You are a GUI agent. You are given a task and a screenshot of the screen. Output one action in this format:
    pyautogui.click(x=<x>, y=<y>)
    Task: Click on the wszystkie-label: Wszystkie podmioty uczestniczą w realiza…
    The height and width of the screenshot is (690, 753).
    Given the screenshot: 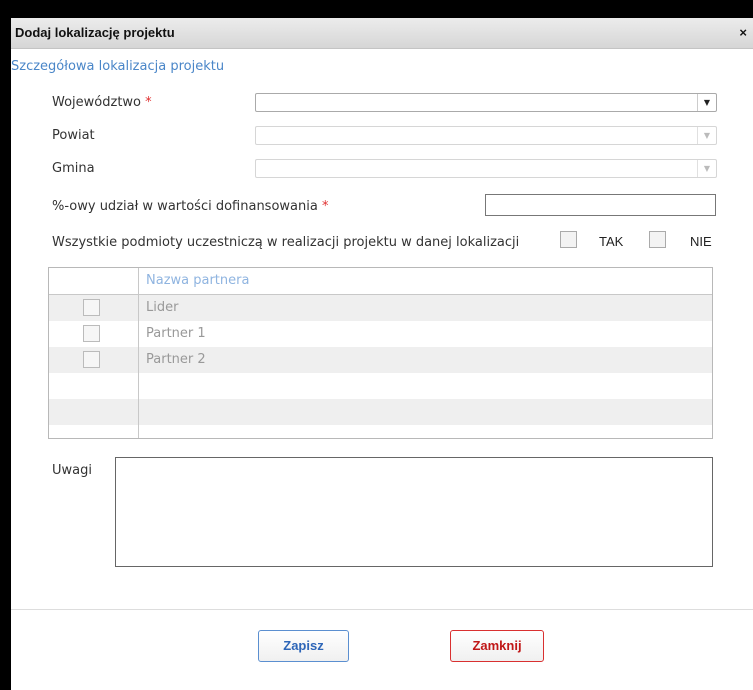 What is the action you would take?
    pyautogui.click(x=286, y=242)
    